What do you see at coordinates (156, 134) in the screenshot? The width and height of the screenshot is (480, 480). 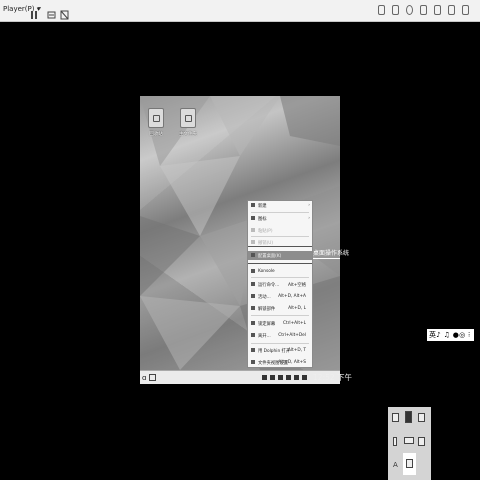 I see `desktop-icon-label: 回收站` at bounding box center [156, 134].